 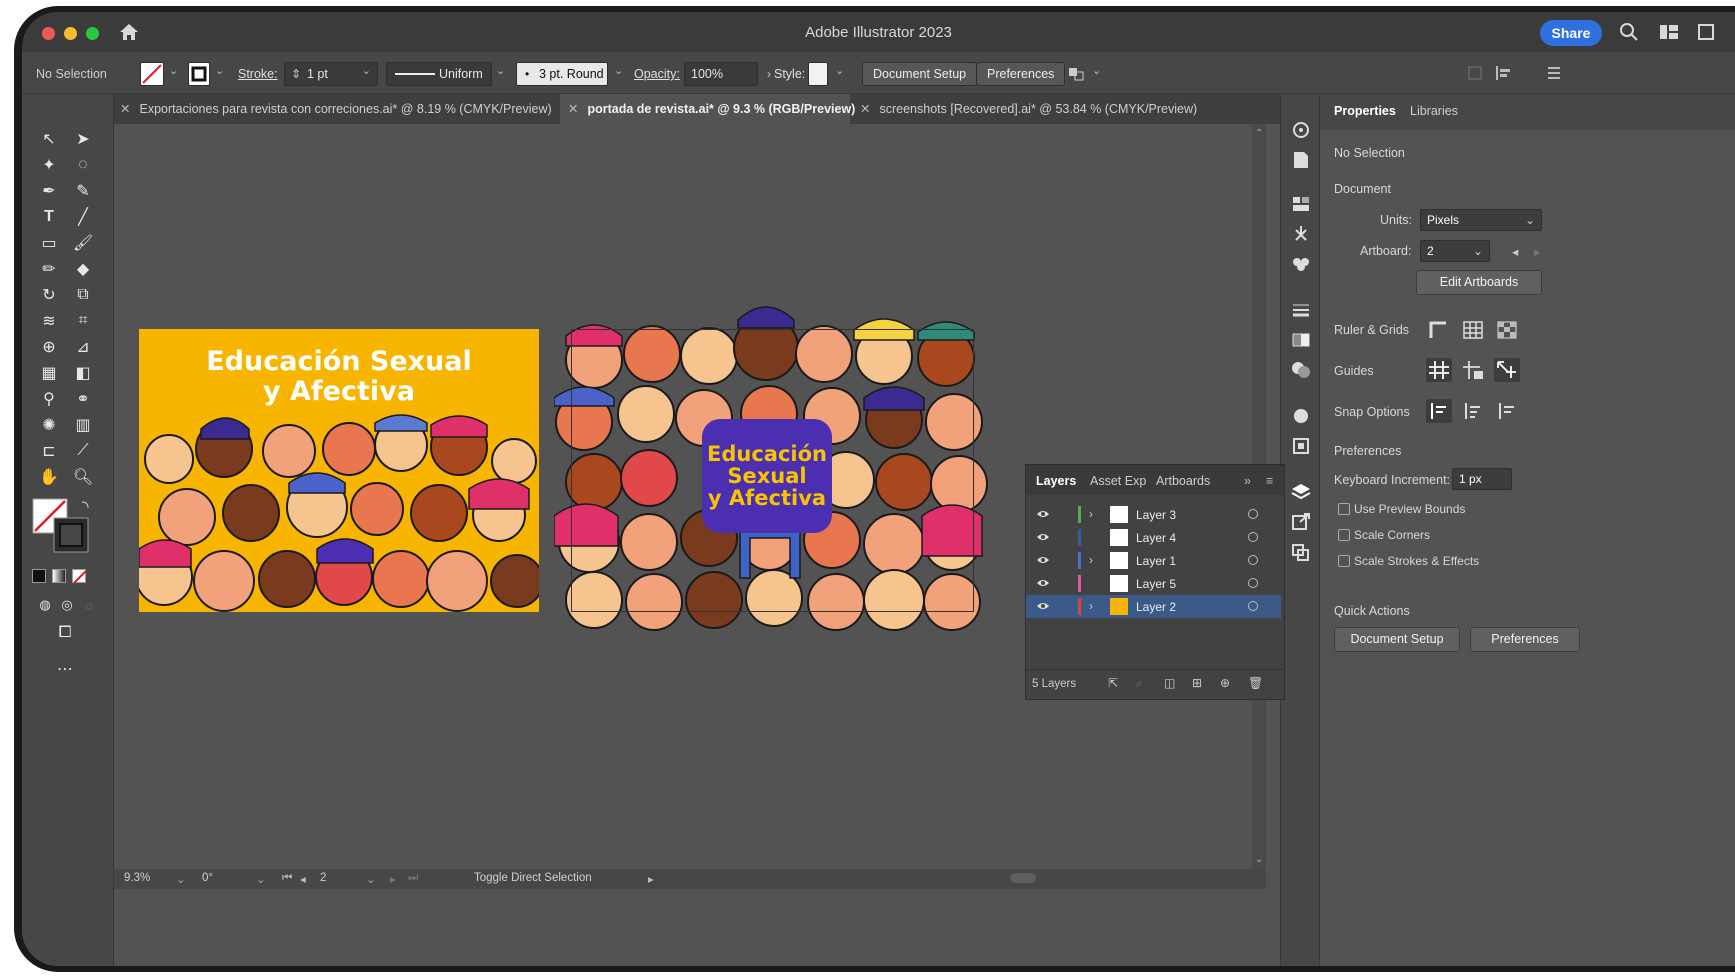 I want to click on tab-properties: Properties, so click(x=1365, y=111).